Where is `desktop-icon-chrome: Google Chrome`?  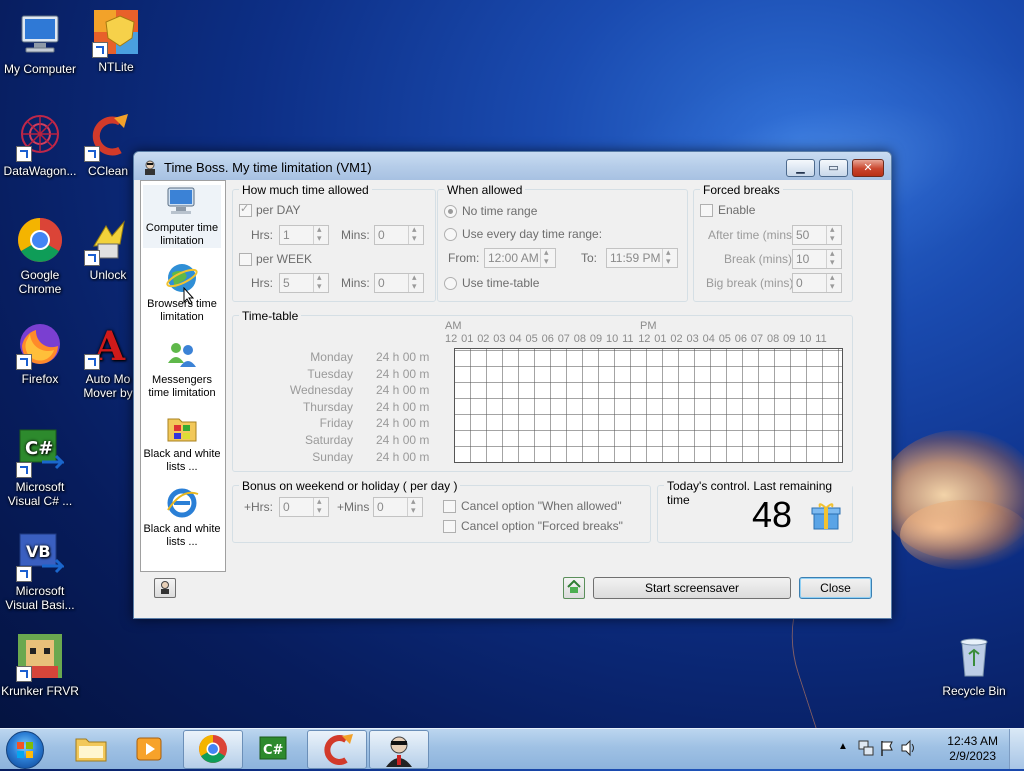 desktop-icon-chrome: Google Chrome is located at coordinates (40, 256).